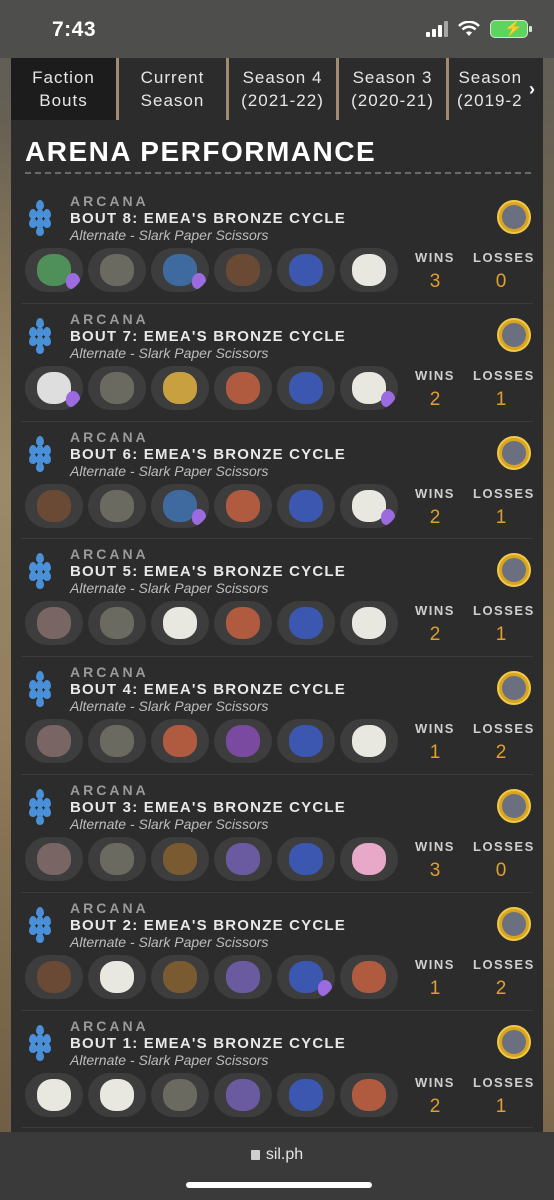 The image size is (554, 1200). I want to click on tab-current-season: Current Season, so click(174, 89).